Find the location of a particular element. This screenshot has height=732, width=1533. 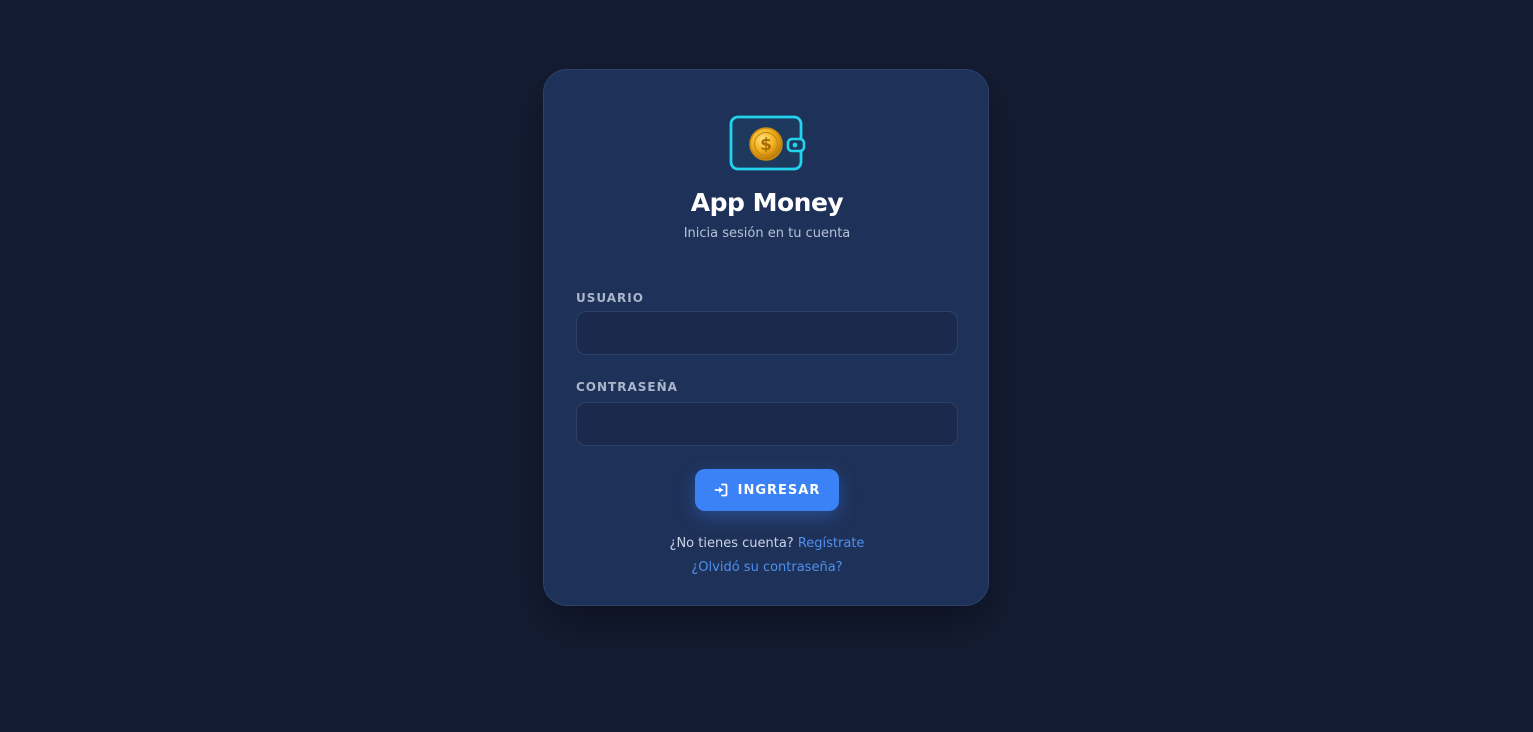

wallet-coin-icon: $ is located at coordinates (768, 143).